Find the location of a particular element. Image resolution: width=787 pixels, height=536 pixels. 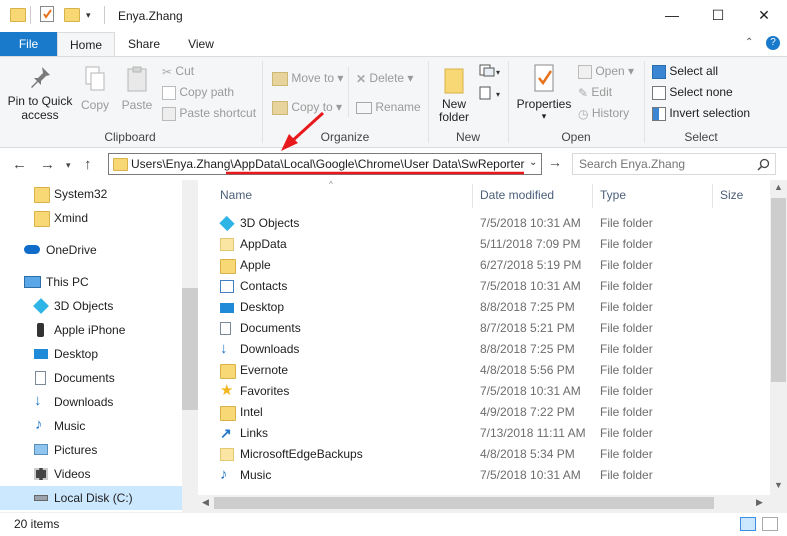

file-name: Evernote is located at coordinates (264, 370).